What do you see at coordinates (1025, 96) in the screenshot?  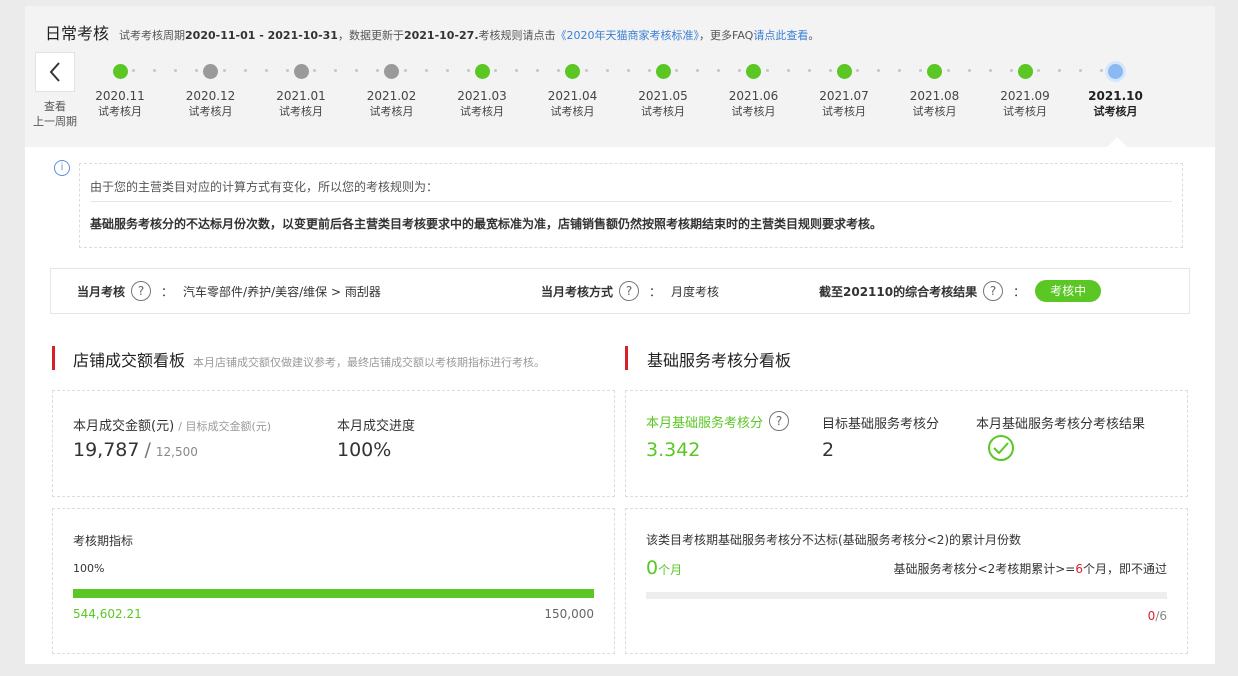 I see `timeline-month-label: 2021.09` at bounding box center [1025, 96].